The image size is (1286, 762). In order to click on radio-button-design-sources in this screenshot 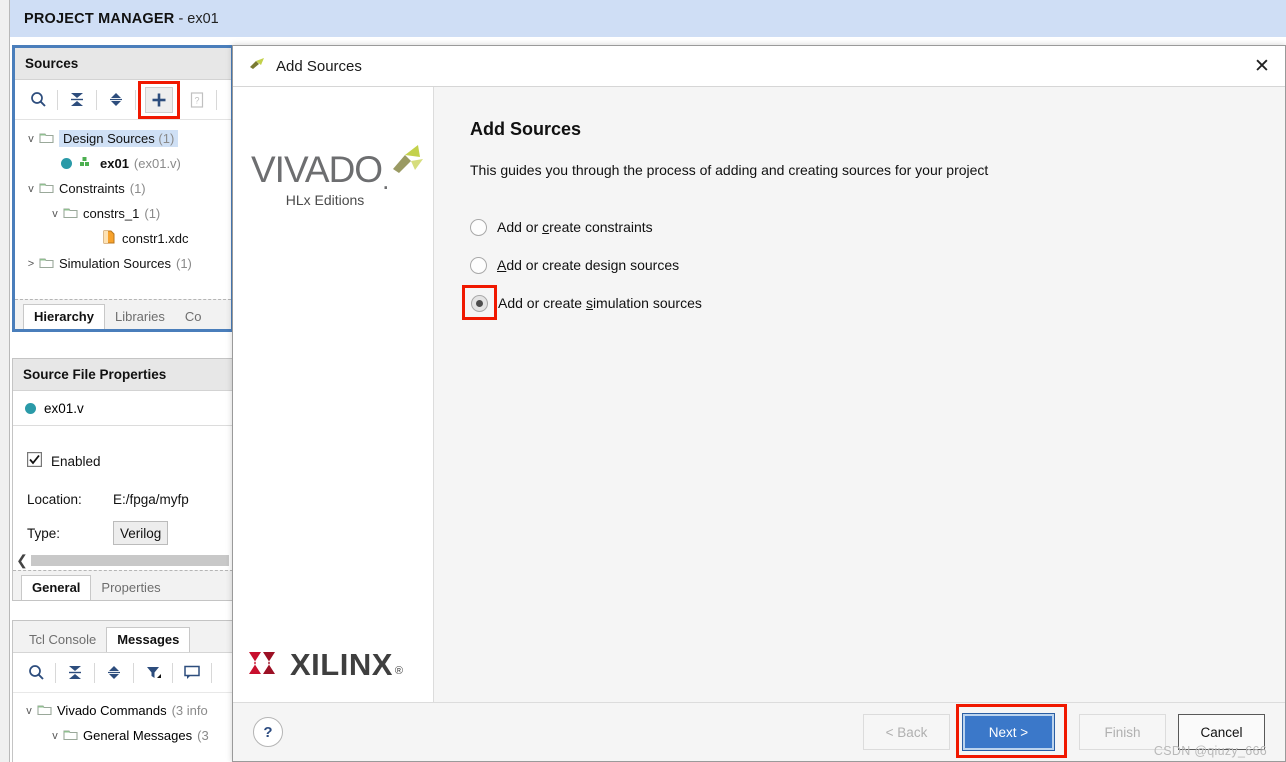, I will do `click(478, 265)`.